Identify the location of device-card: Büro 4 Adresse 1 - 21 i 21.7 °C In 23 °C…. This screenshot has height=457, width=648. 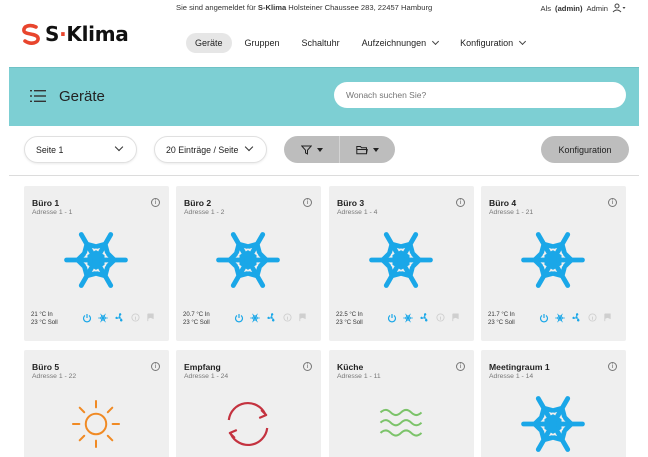
(553, 263).